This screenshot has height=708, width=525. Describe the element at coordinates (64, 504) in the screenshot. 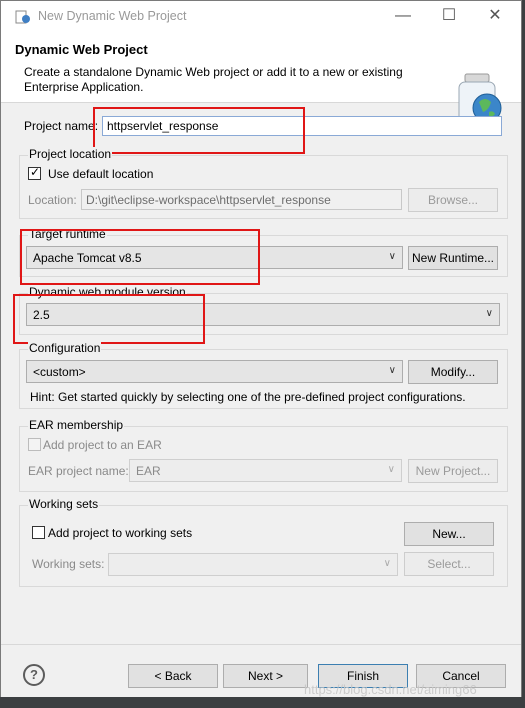

I see `working-sets-group-label: Working sets` at that location.